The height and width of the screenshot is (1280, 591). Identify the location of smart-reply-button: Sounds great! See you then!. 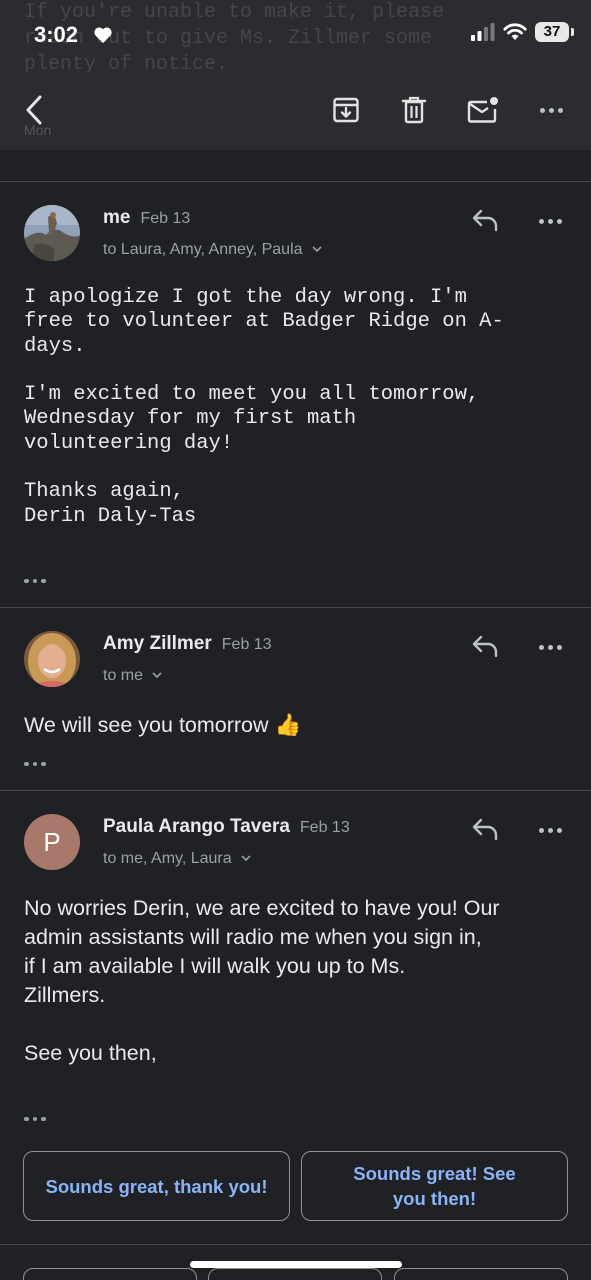
(434, 1186).